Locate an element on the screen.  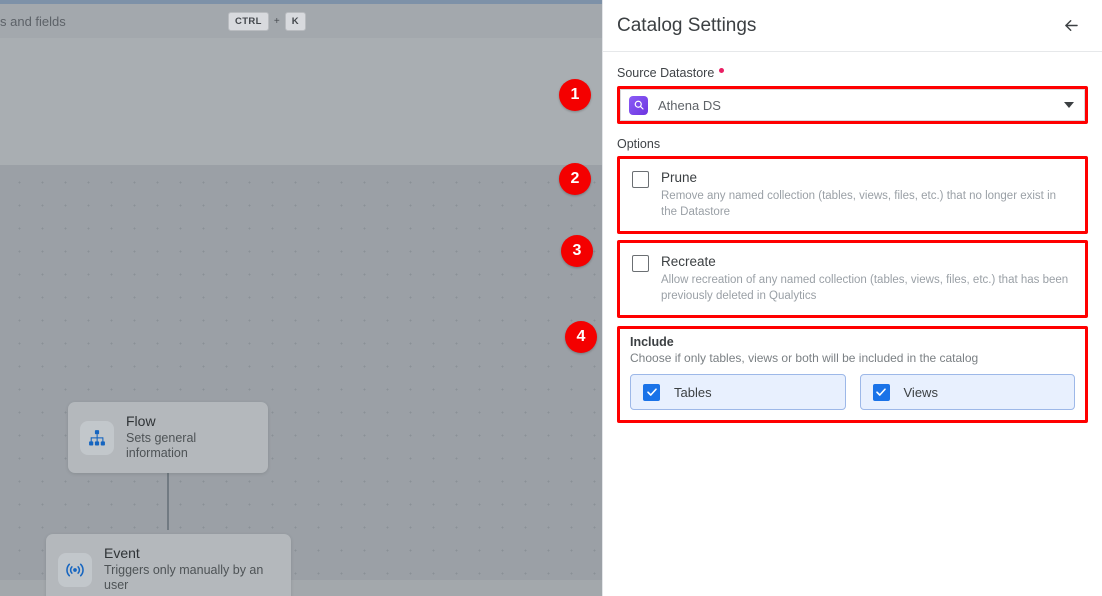
kbd-plus: + is located at coordinates (276, 21).